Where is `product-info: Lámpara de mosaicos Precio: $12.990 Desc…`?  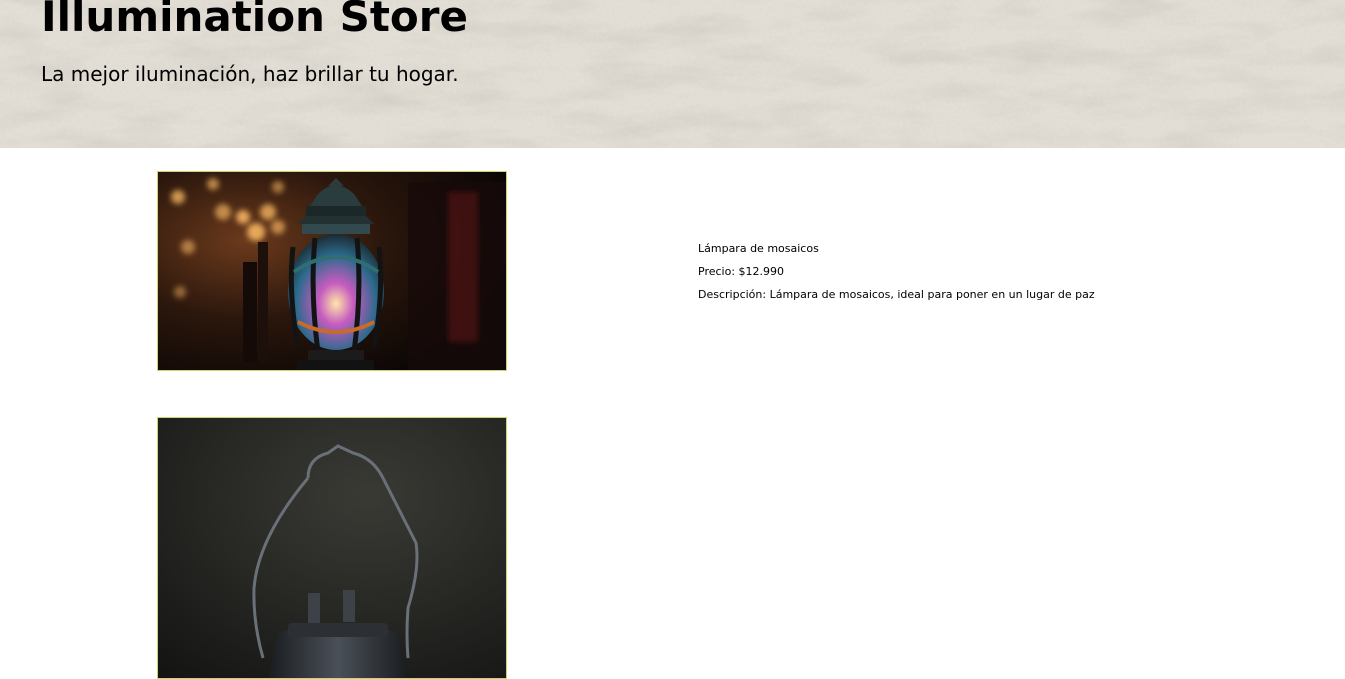
product-info: Lámpara de mosaicos Precio: $12.990 Desc… is located at coordinates (896, 275).